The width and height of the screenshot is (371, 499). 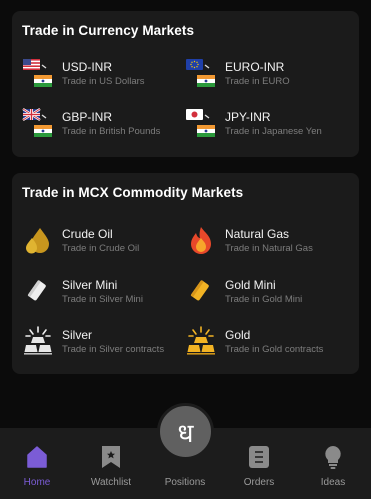 I want to click on gold-bar-icon, so click(x=199, y=290).